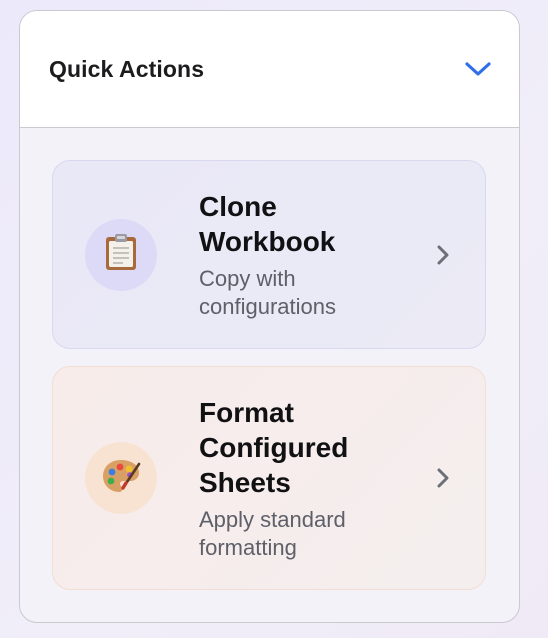  What do you see at coordinates (478, 69) in the screenshot?
I see `chevron-down-icon` at bounding box center [478, 69].